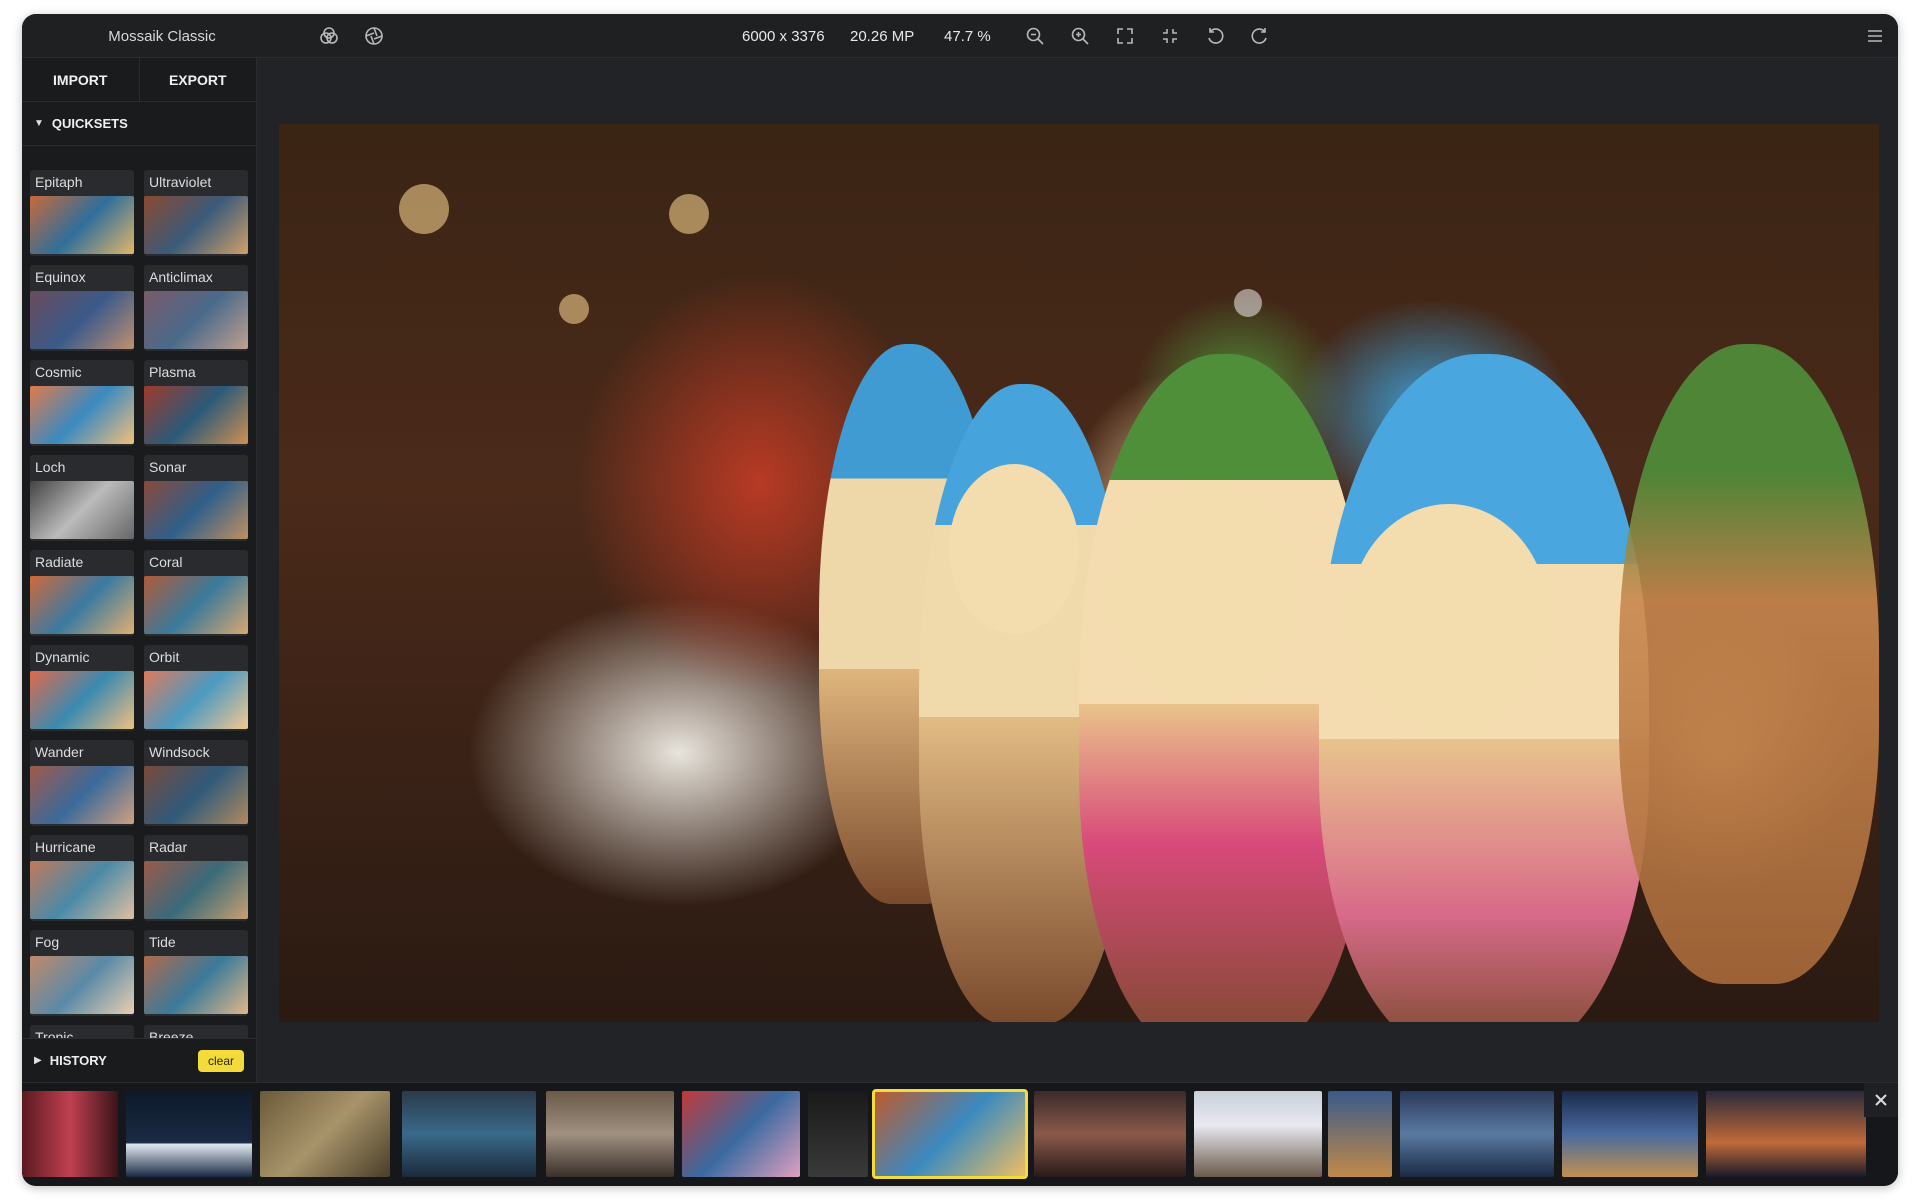  What do you see at coordinates (60, 277) in the screenshot?
I see `quickset-label: Equinox` at bounding box center [60, 277].